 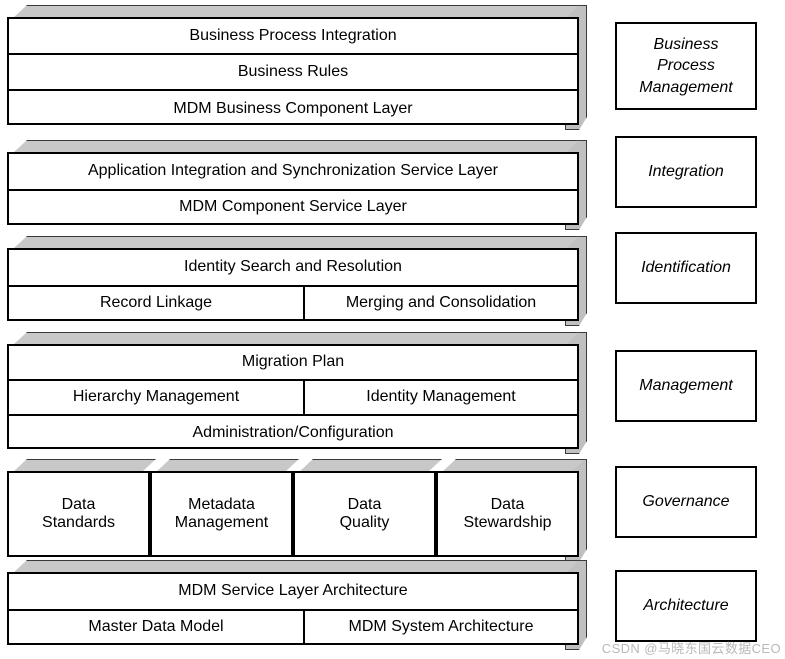 What do you see at coordinates (440, 627) in the screenshot?
I see `block-cell: MDM System Architecture` at bounding box center [440, 627].